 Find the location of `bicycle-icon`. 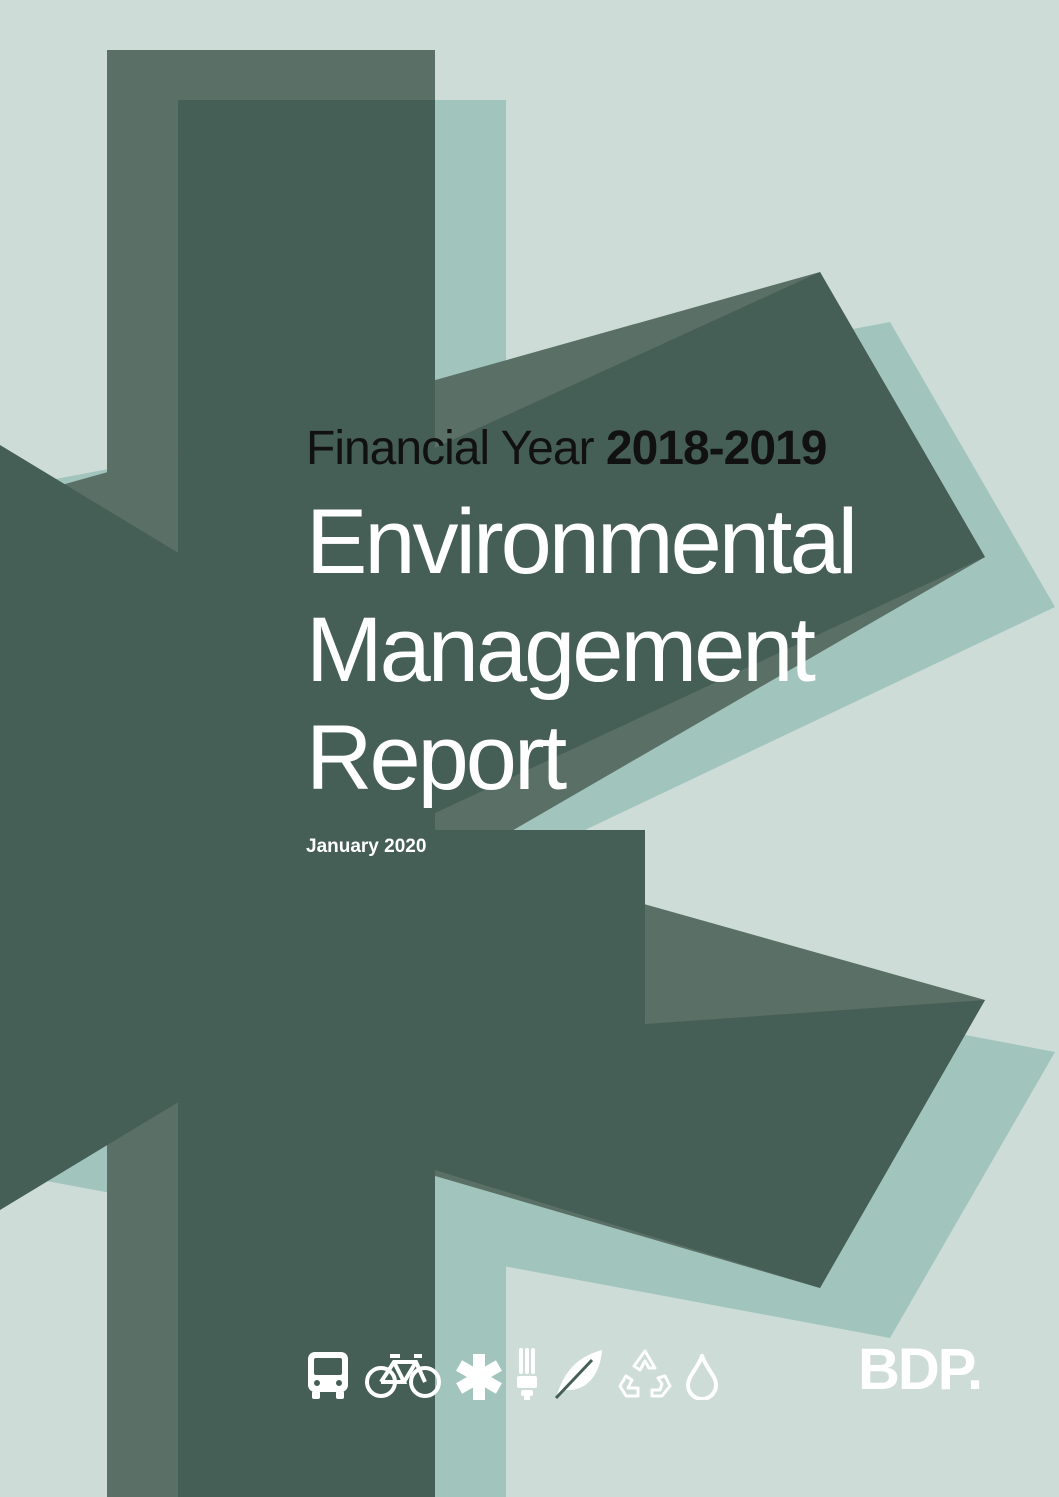

bicycle-icon is located at coordinates (403, 1376).